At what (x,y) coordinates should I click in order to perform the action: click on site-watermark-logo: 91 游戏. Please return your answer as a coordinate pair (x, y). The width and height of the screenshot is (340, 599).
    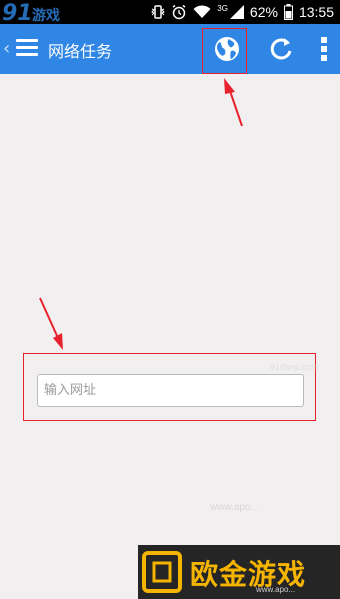
    Looking at the image, I should click on (31, 12).